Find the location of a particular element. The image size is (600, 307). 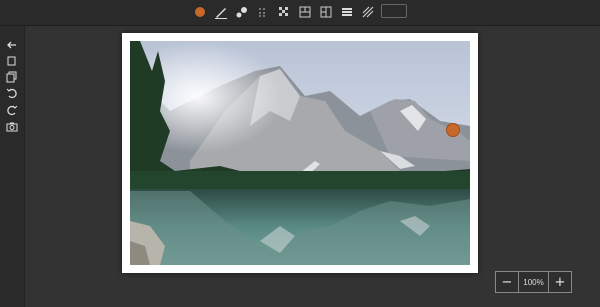

grid-split-icon is located at coordinates (326, 12).